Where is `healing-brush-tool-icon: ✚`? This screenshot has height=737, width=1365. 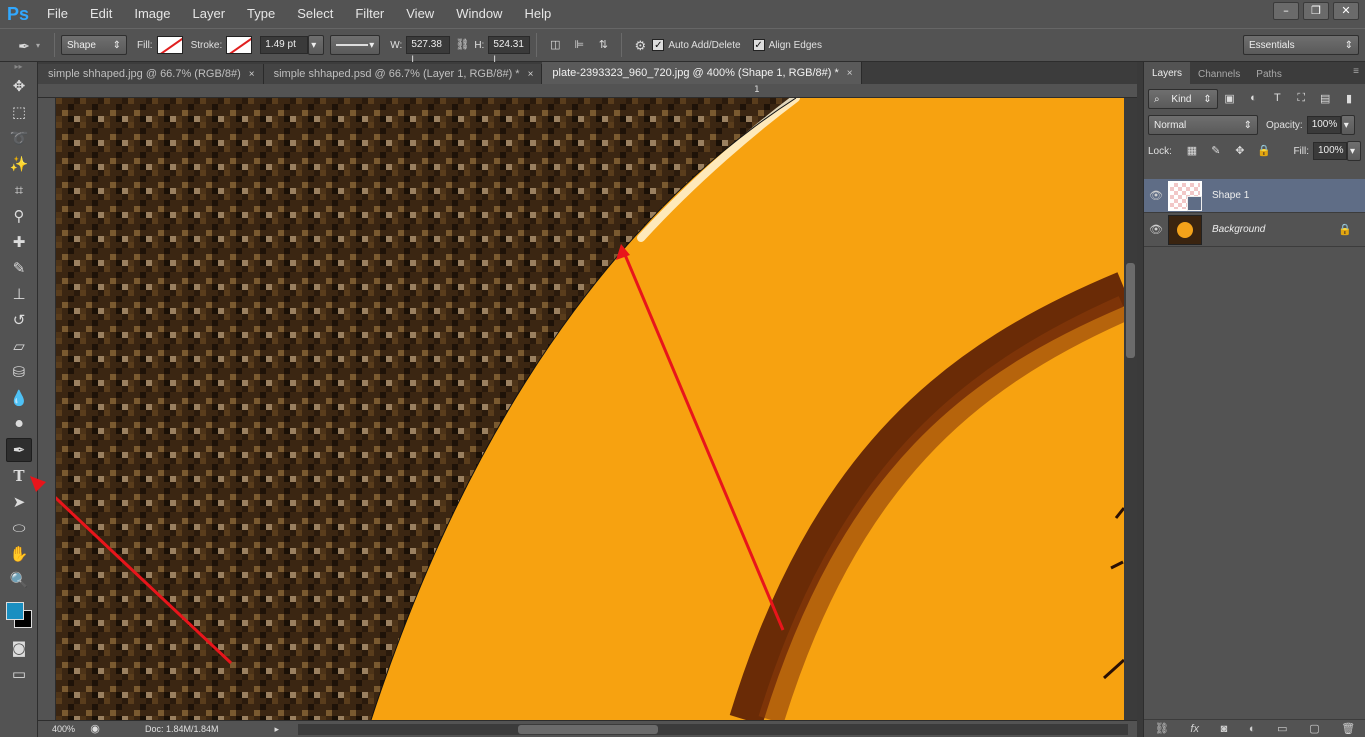 healing-brush-tool-icon: ✚ is located at coordinates (19, 242).